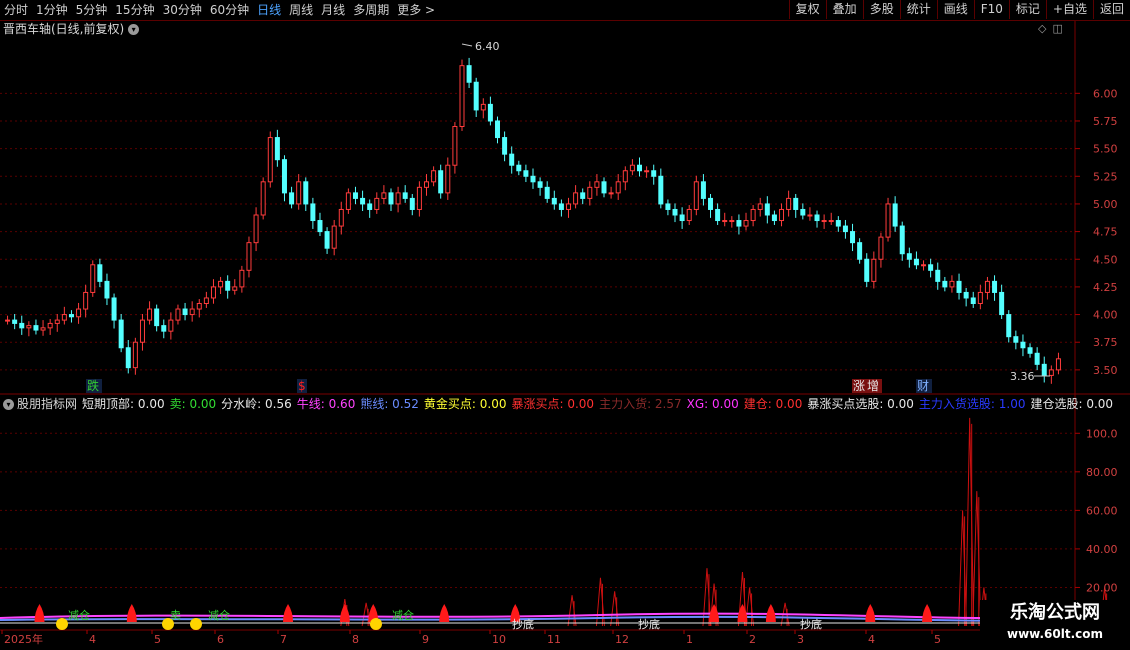 This screenshot has height=650, width=1130. Describe the element at coordinates (1069, 9) in the screenshot. I see `toolbar-button: +自选` at that location.